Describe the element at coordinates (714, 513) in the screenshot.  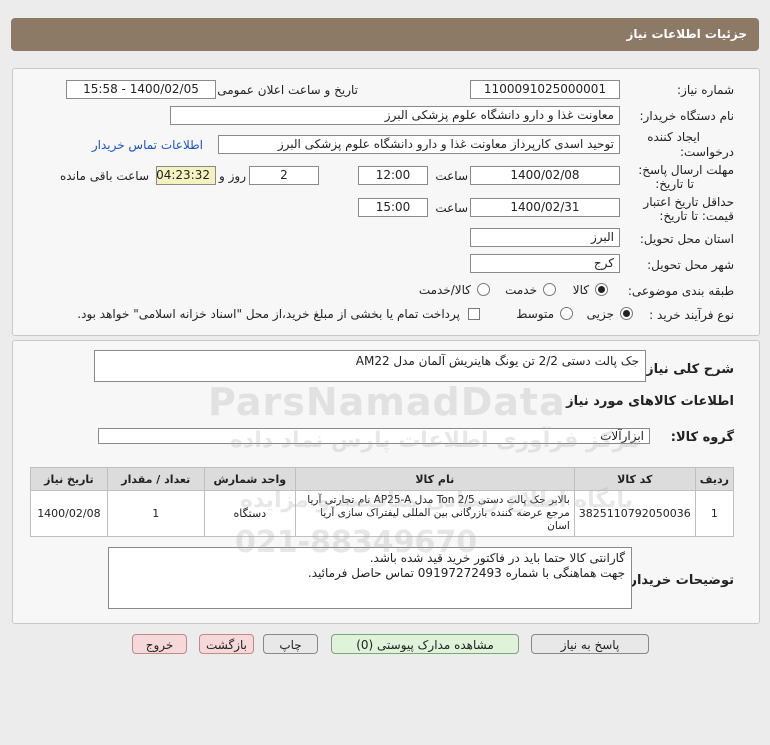
I see `cell-row: 1` at that location.